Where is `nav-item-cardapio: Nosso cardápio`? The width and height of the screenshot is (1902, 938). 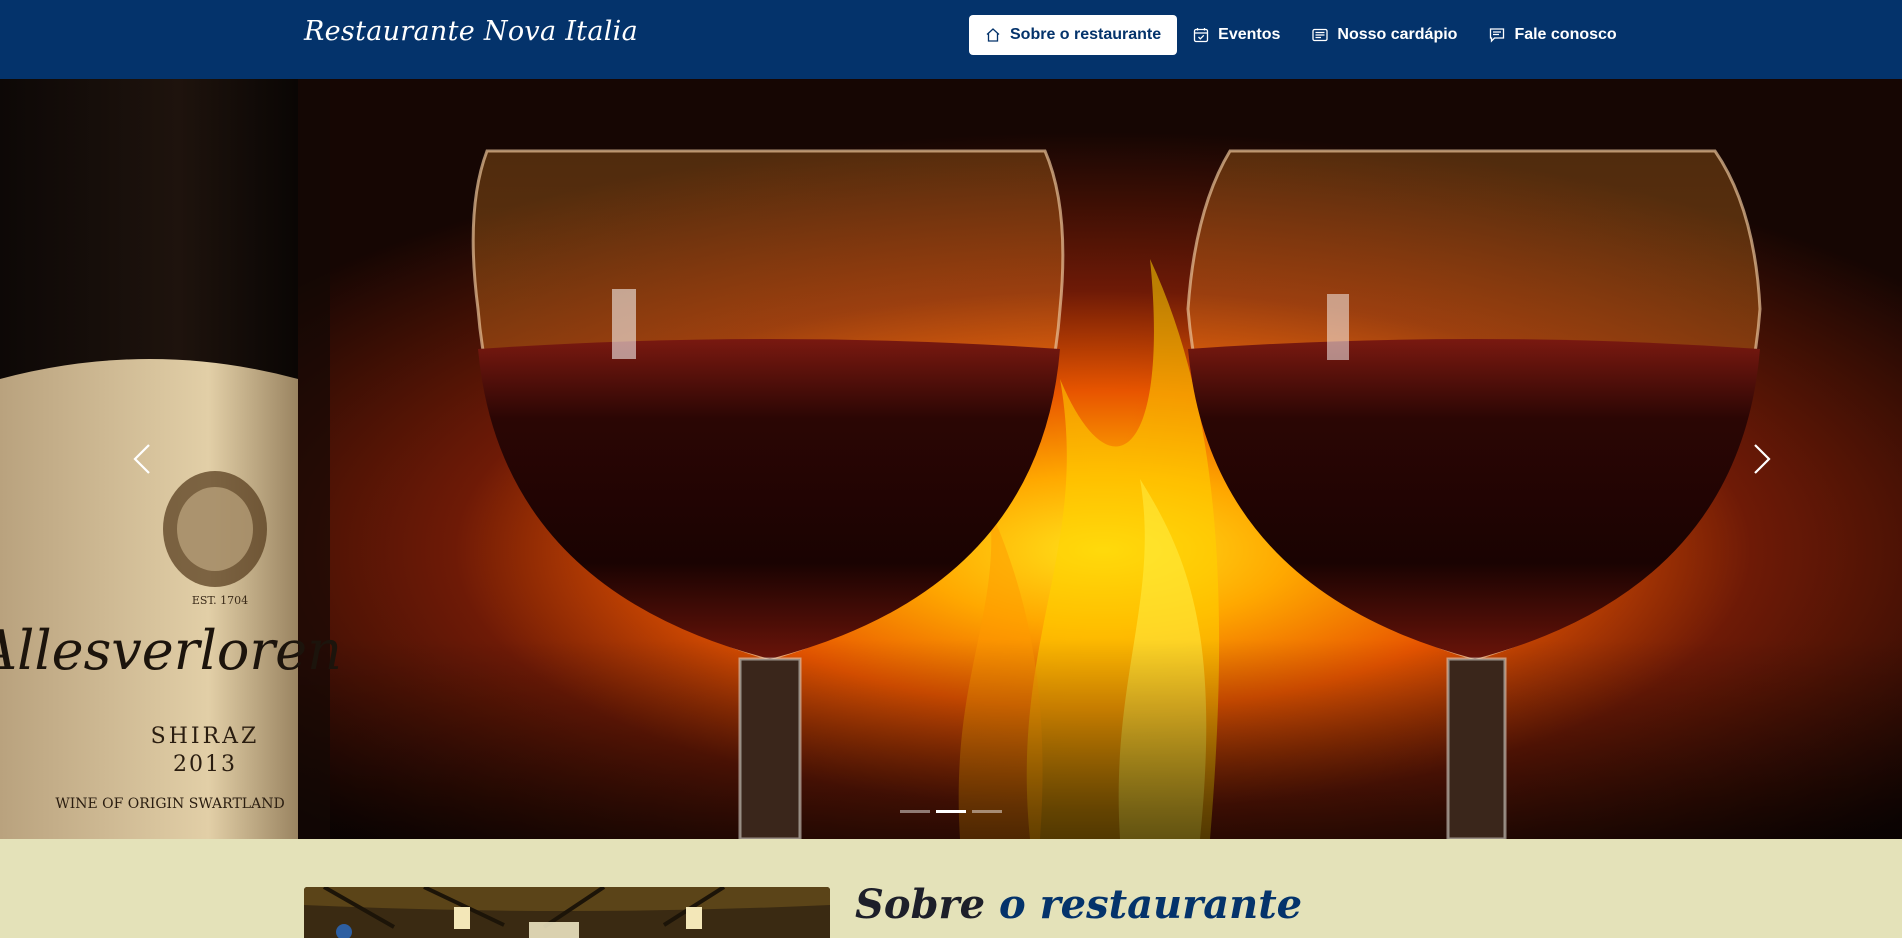
nav-item-cardapio: Nosso cardápio is located at coordinates (1384, 35).